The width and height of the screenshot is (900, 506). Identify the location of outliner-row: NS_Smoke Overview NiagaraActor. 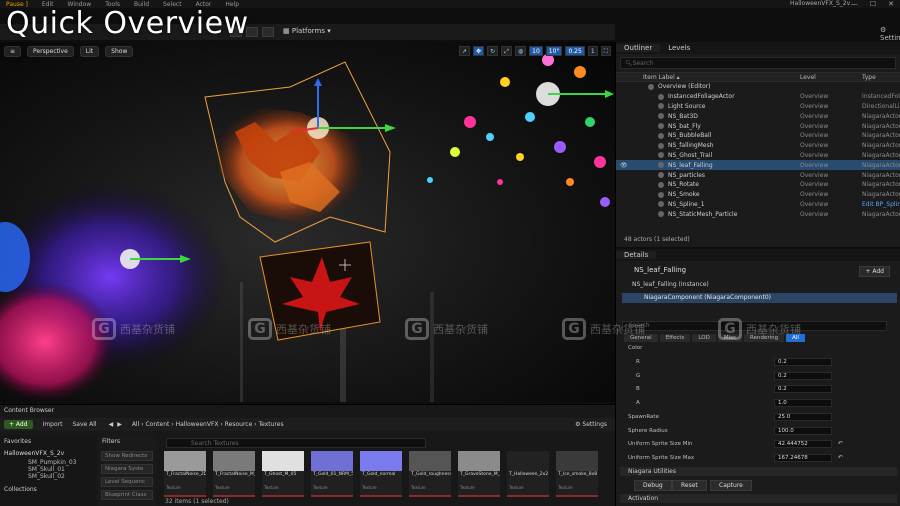
(758, 195).